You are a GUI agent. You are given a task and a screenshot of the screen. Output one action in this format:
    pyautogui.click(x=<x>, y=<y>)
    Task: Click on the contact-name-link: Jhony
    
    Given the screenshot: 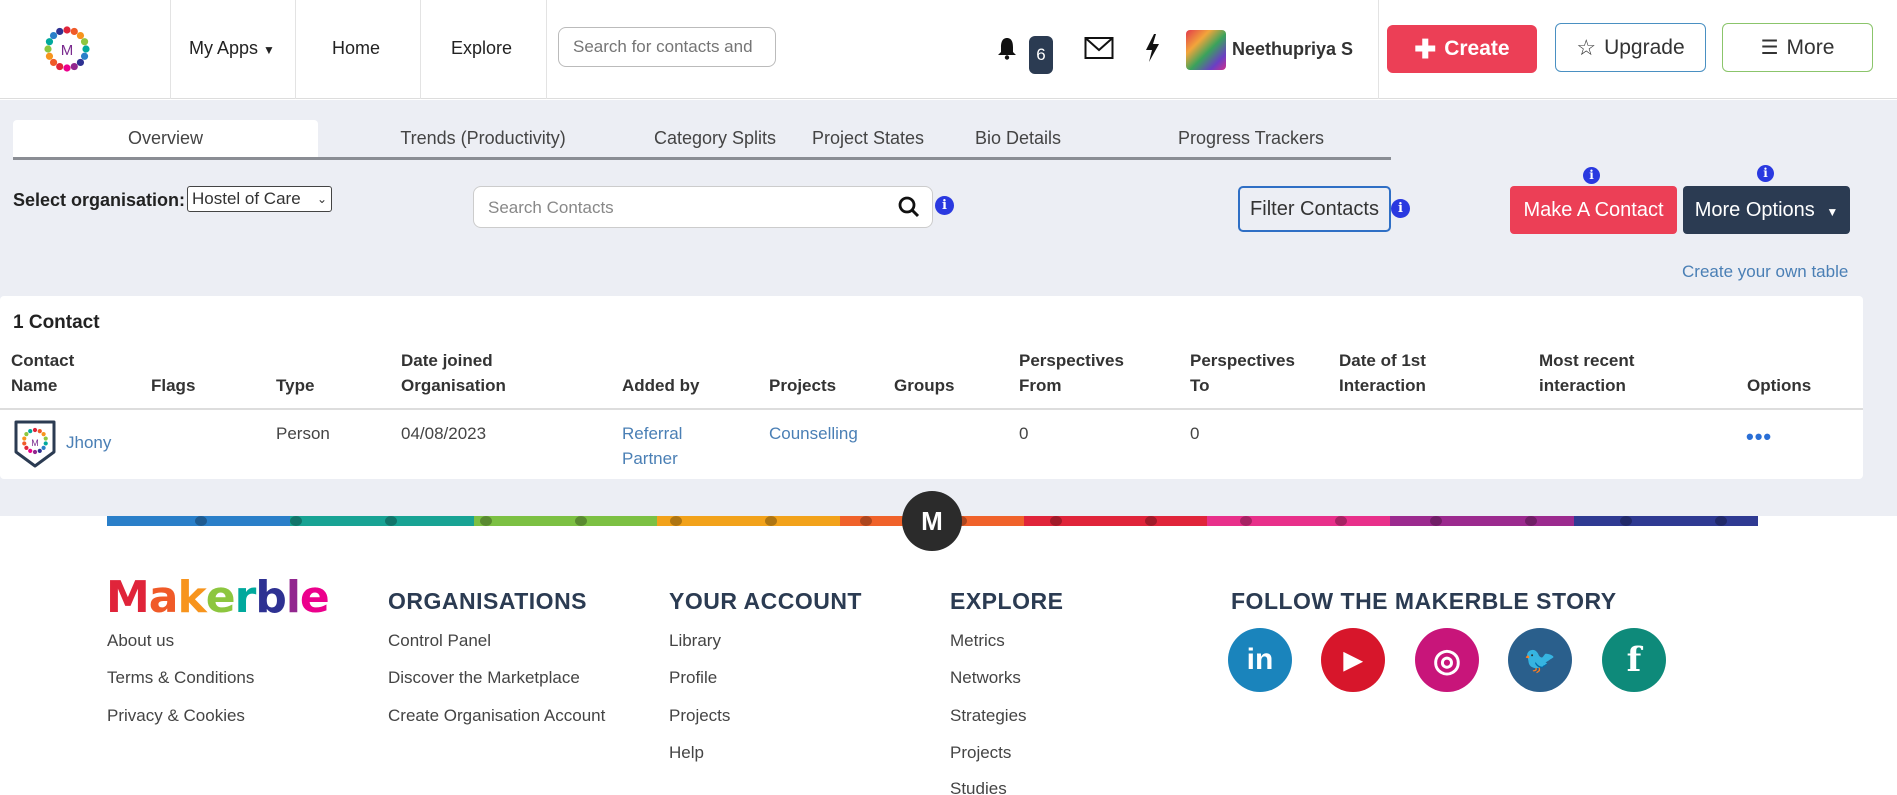 What is the action you would take?
    pyautogui.click(x=88, y=442)
    